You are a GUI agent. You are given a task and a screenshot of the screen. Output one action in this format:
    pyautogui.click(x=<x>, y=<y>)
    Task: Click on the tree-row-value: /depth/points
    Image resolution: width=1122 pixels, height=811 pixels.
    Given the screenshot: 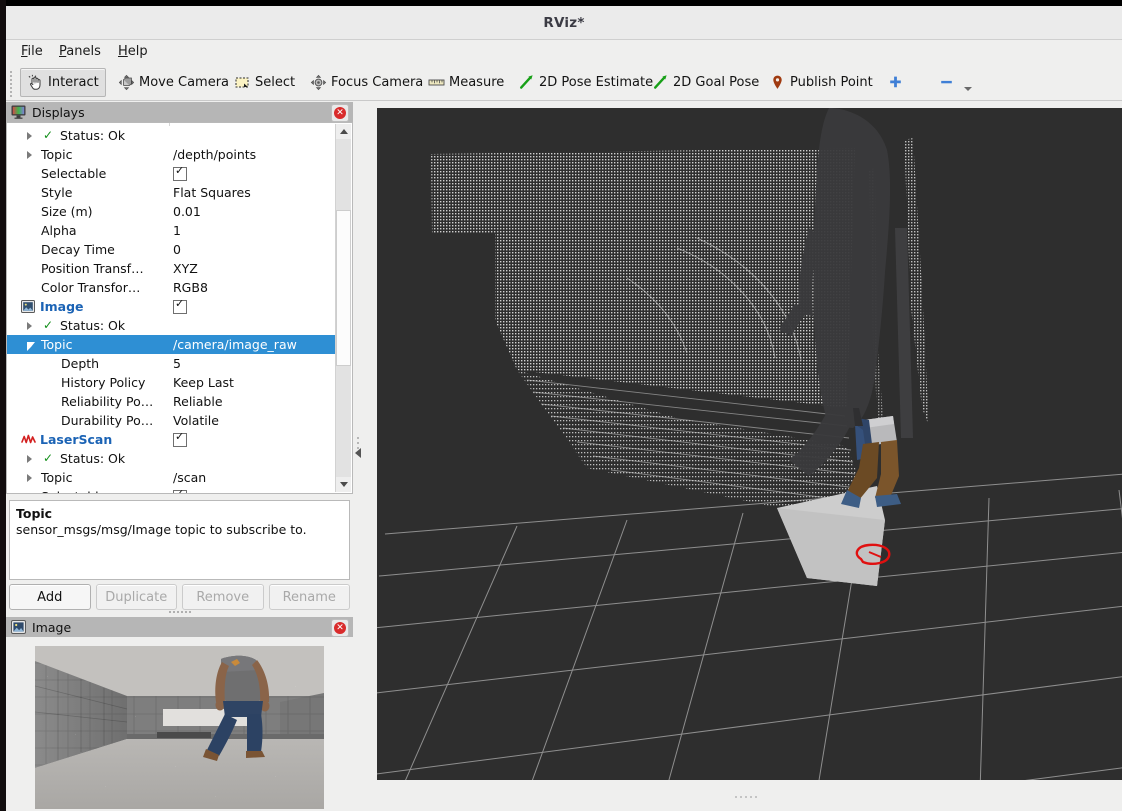 What is the action you would take?
    pyautogui.click(x=214, y=154)
    